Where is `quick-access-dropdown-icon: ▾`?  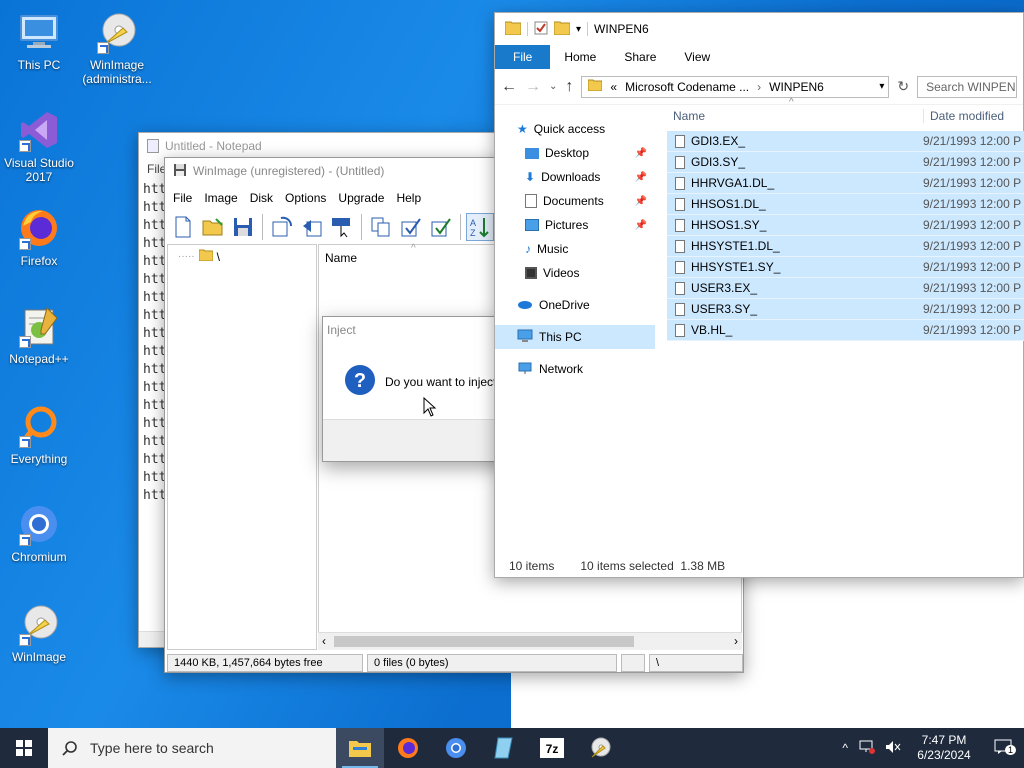 quick-access-dropdown-icon: ▾ is located at coordinates (578, 29).